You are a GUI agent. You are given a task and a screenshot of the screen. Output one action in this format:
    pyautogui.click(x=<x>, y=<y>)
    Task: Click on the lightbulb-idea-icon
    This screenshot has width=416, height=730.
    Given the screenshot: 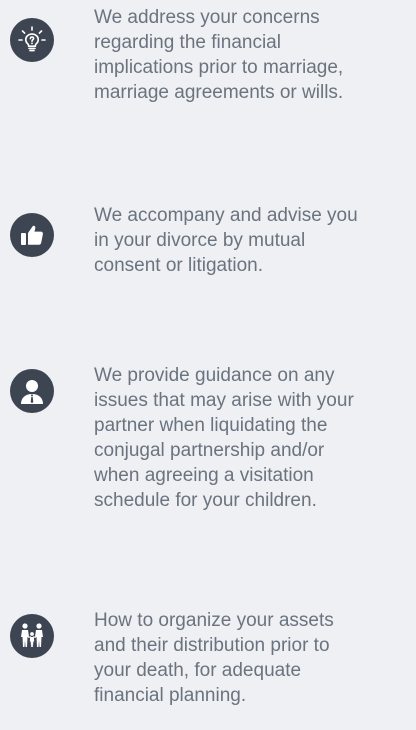 What is the action you would take?
    pyautogui.click(x=32, y=40)
    